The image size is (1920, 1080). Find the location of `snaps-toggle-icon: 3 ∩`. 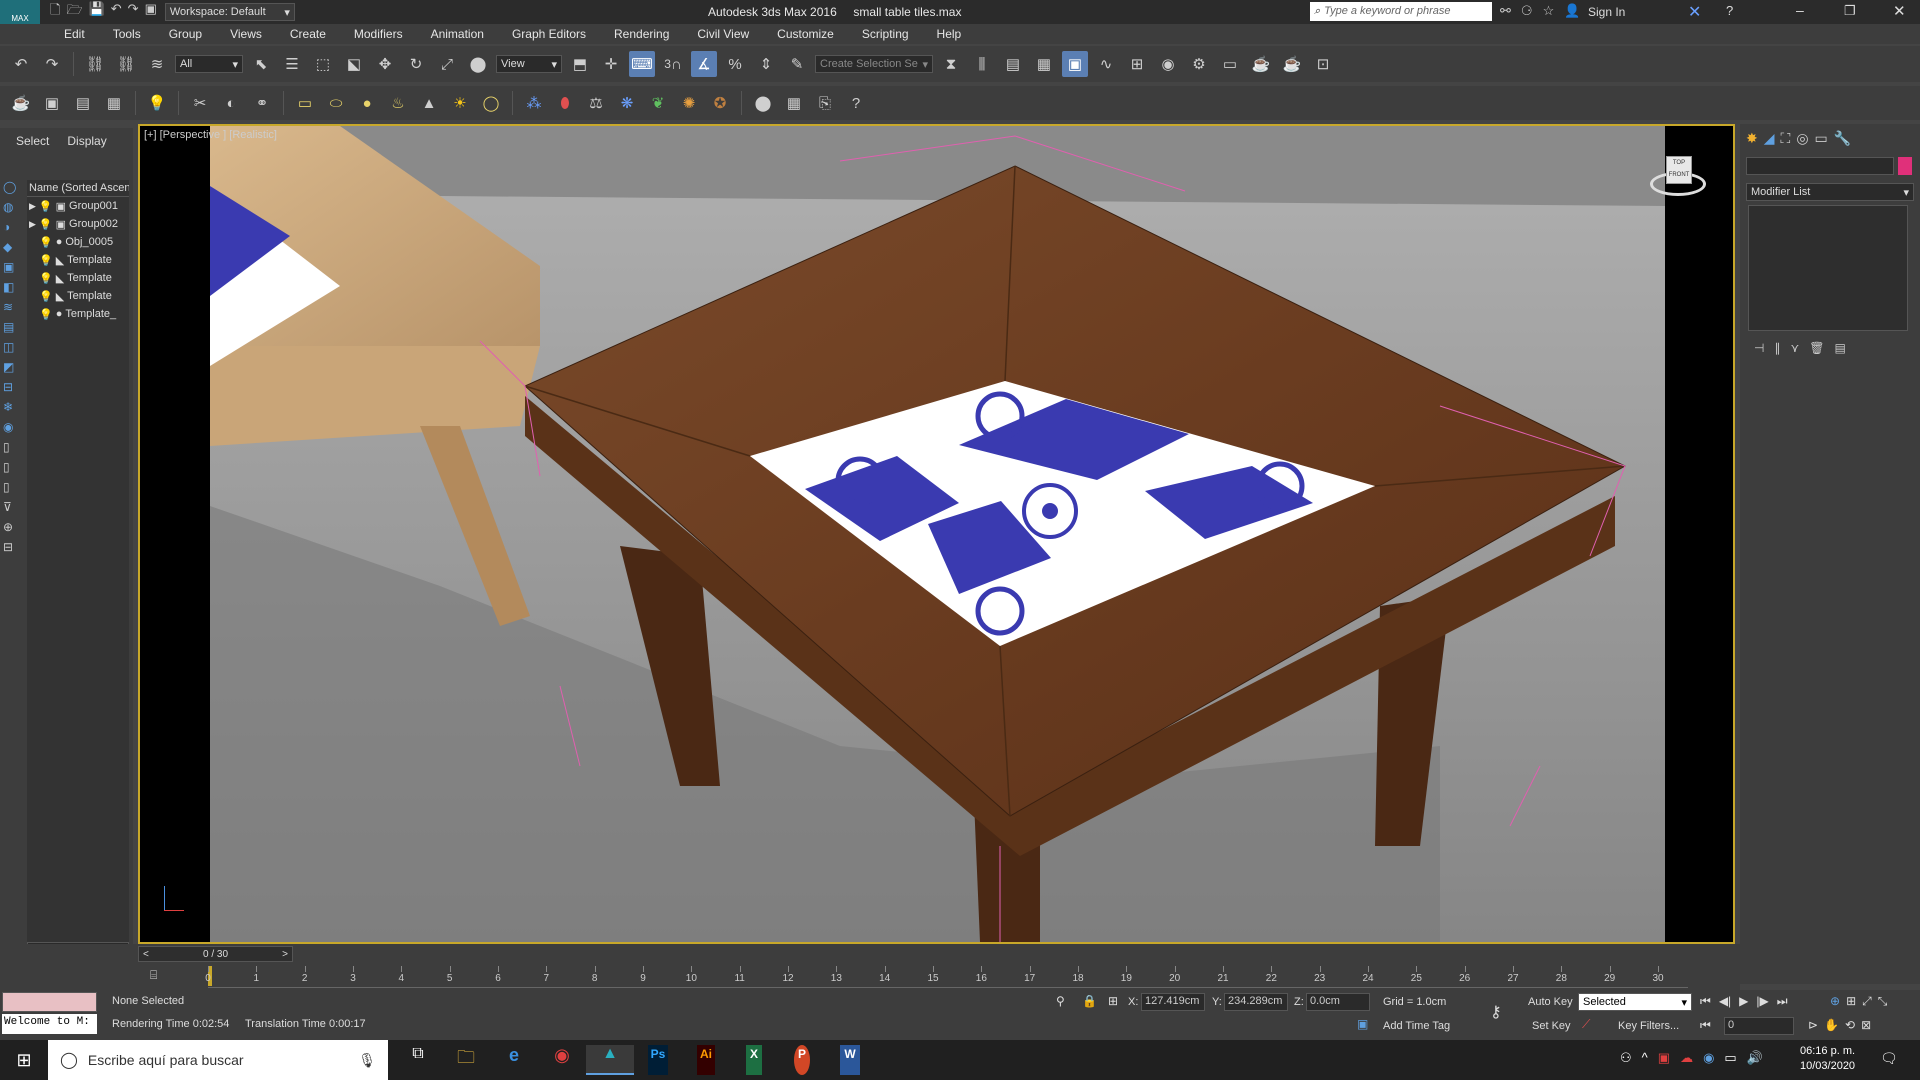

snaps-toggle-icon: 3 ∩ is located at coordinates (673, 64).